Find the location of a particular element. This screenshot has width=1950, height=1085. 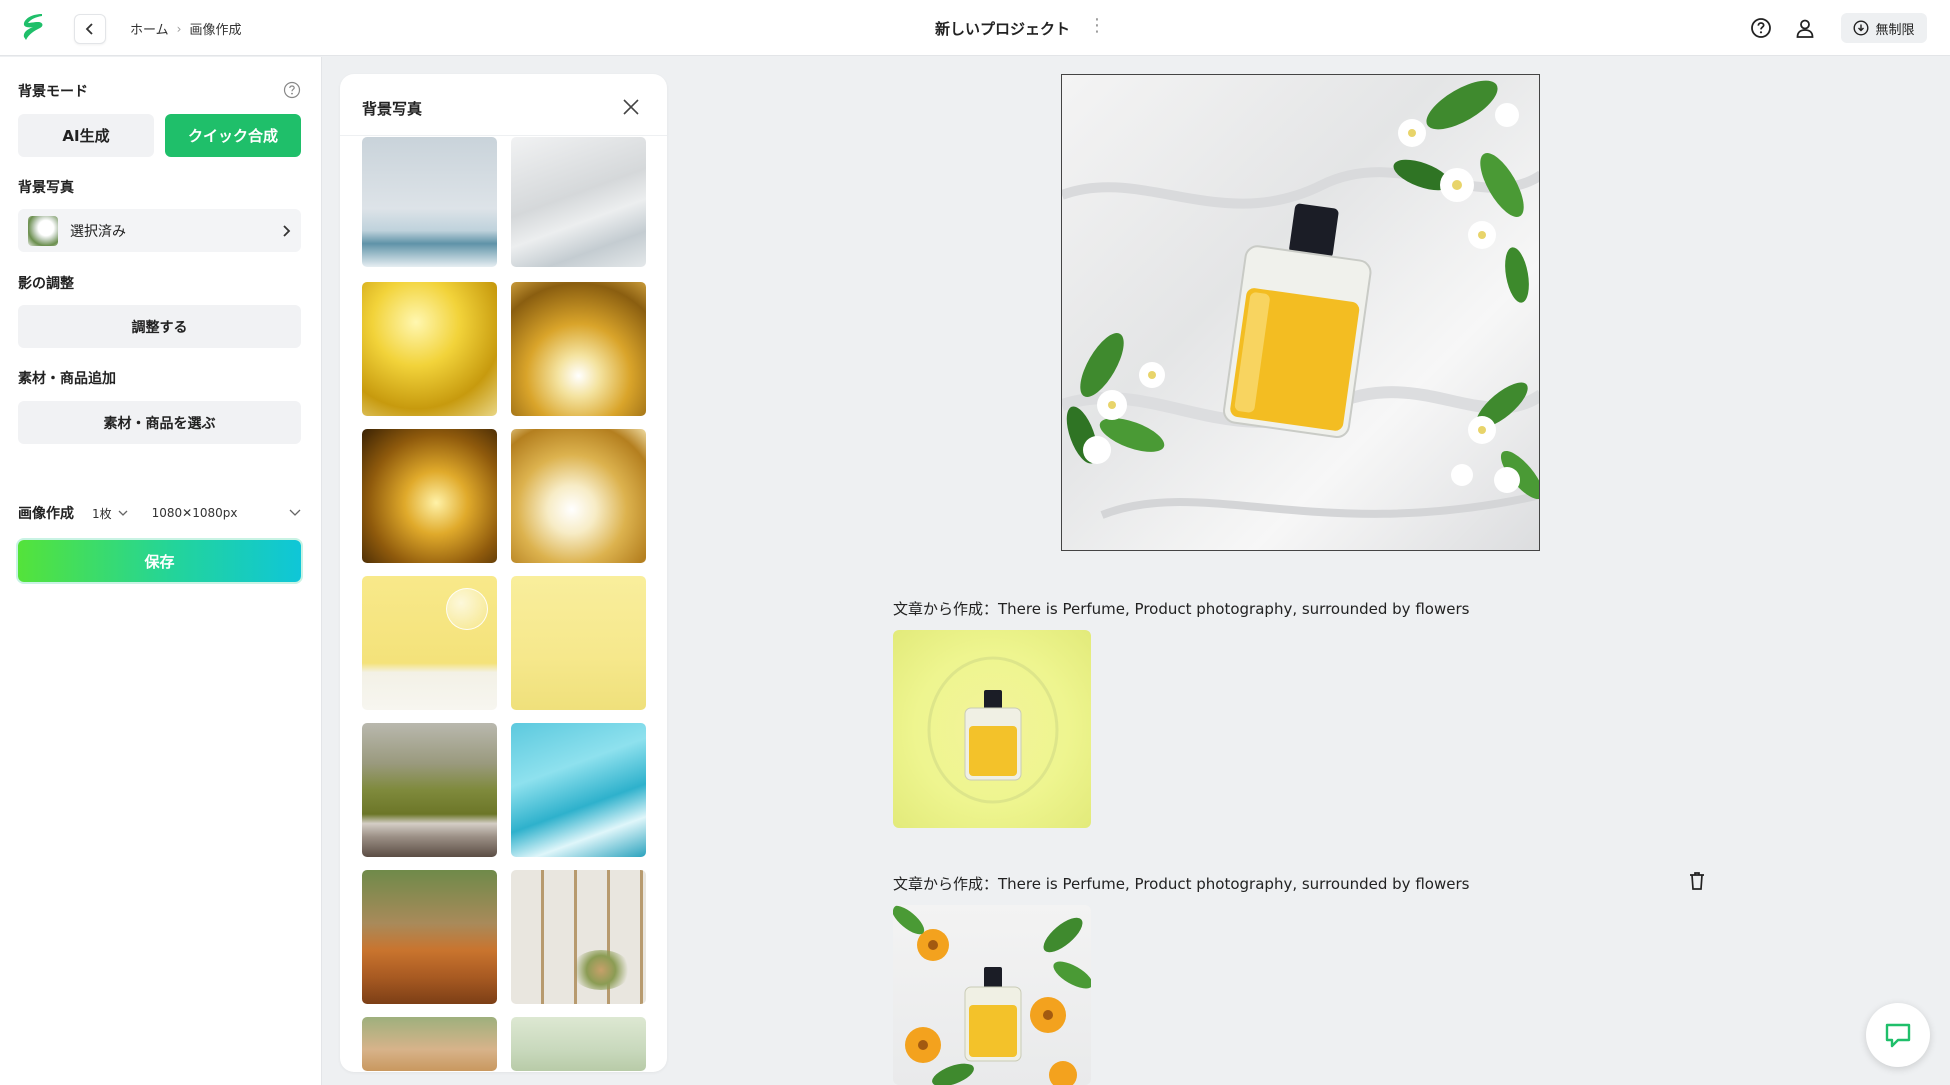

picker-header: 背景写真 is located at coordinates (503, 105).